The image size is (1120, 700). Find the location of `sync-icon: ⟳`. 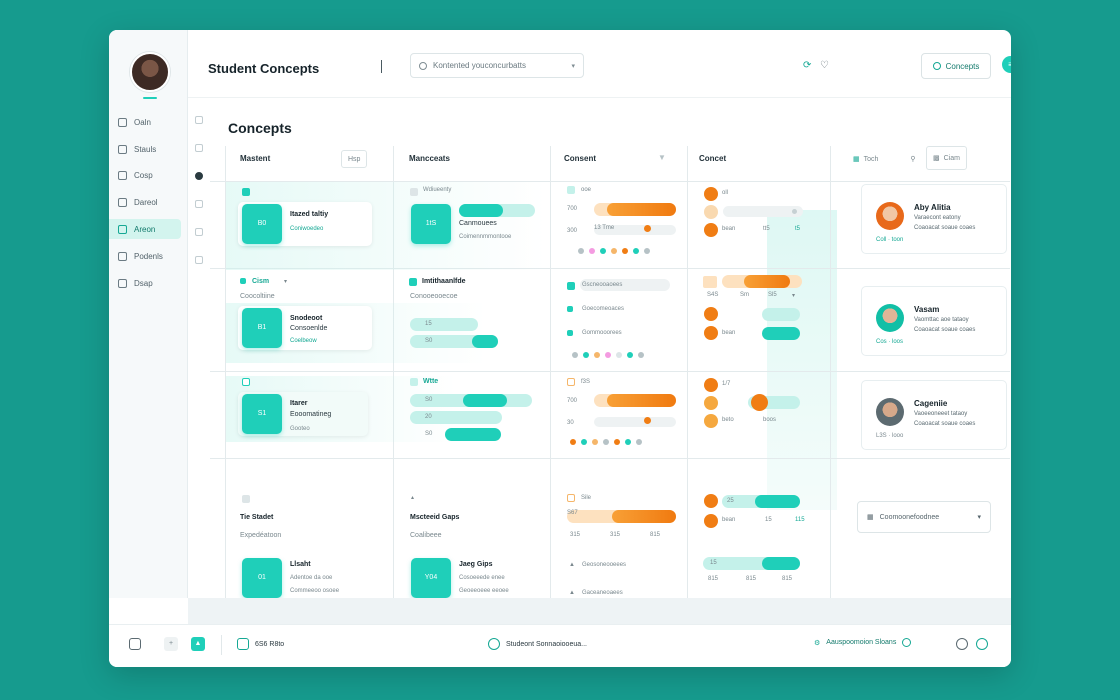

sync-icon: ⟳ is located at coordinates (807, 65).